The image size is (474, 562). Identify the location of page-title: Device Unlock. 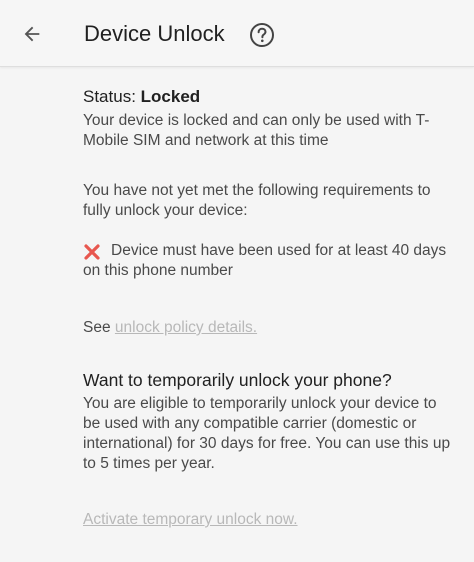
(154, 33).